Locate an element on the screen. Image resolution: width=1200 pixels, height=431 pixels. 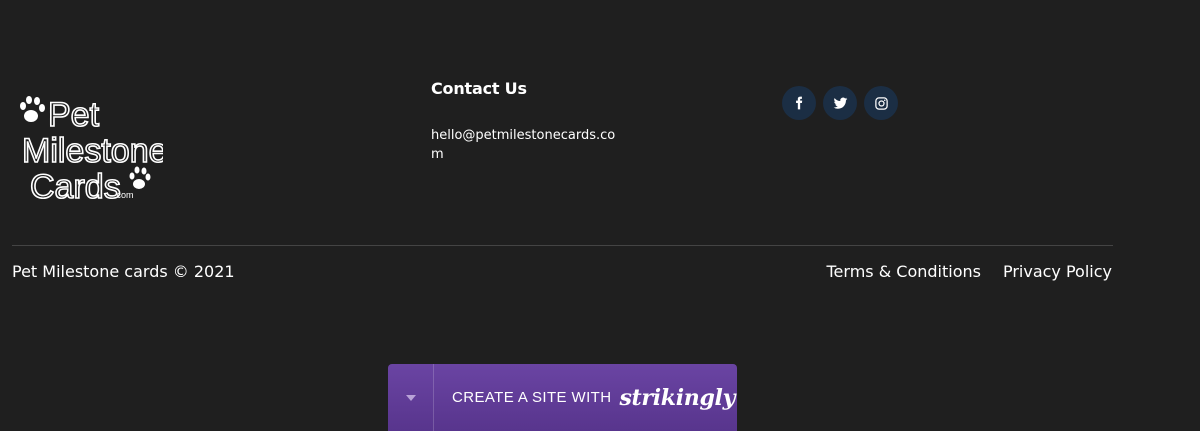
facebook-button is located at coordinates (799, 103).